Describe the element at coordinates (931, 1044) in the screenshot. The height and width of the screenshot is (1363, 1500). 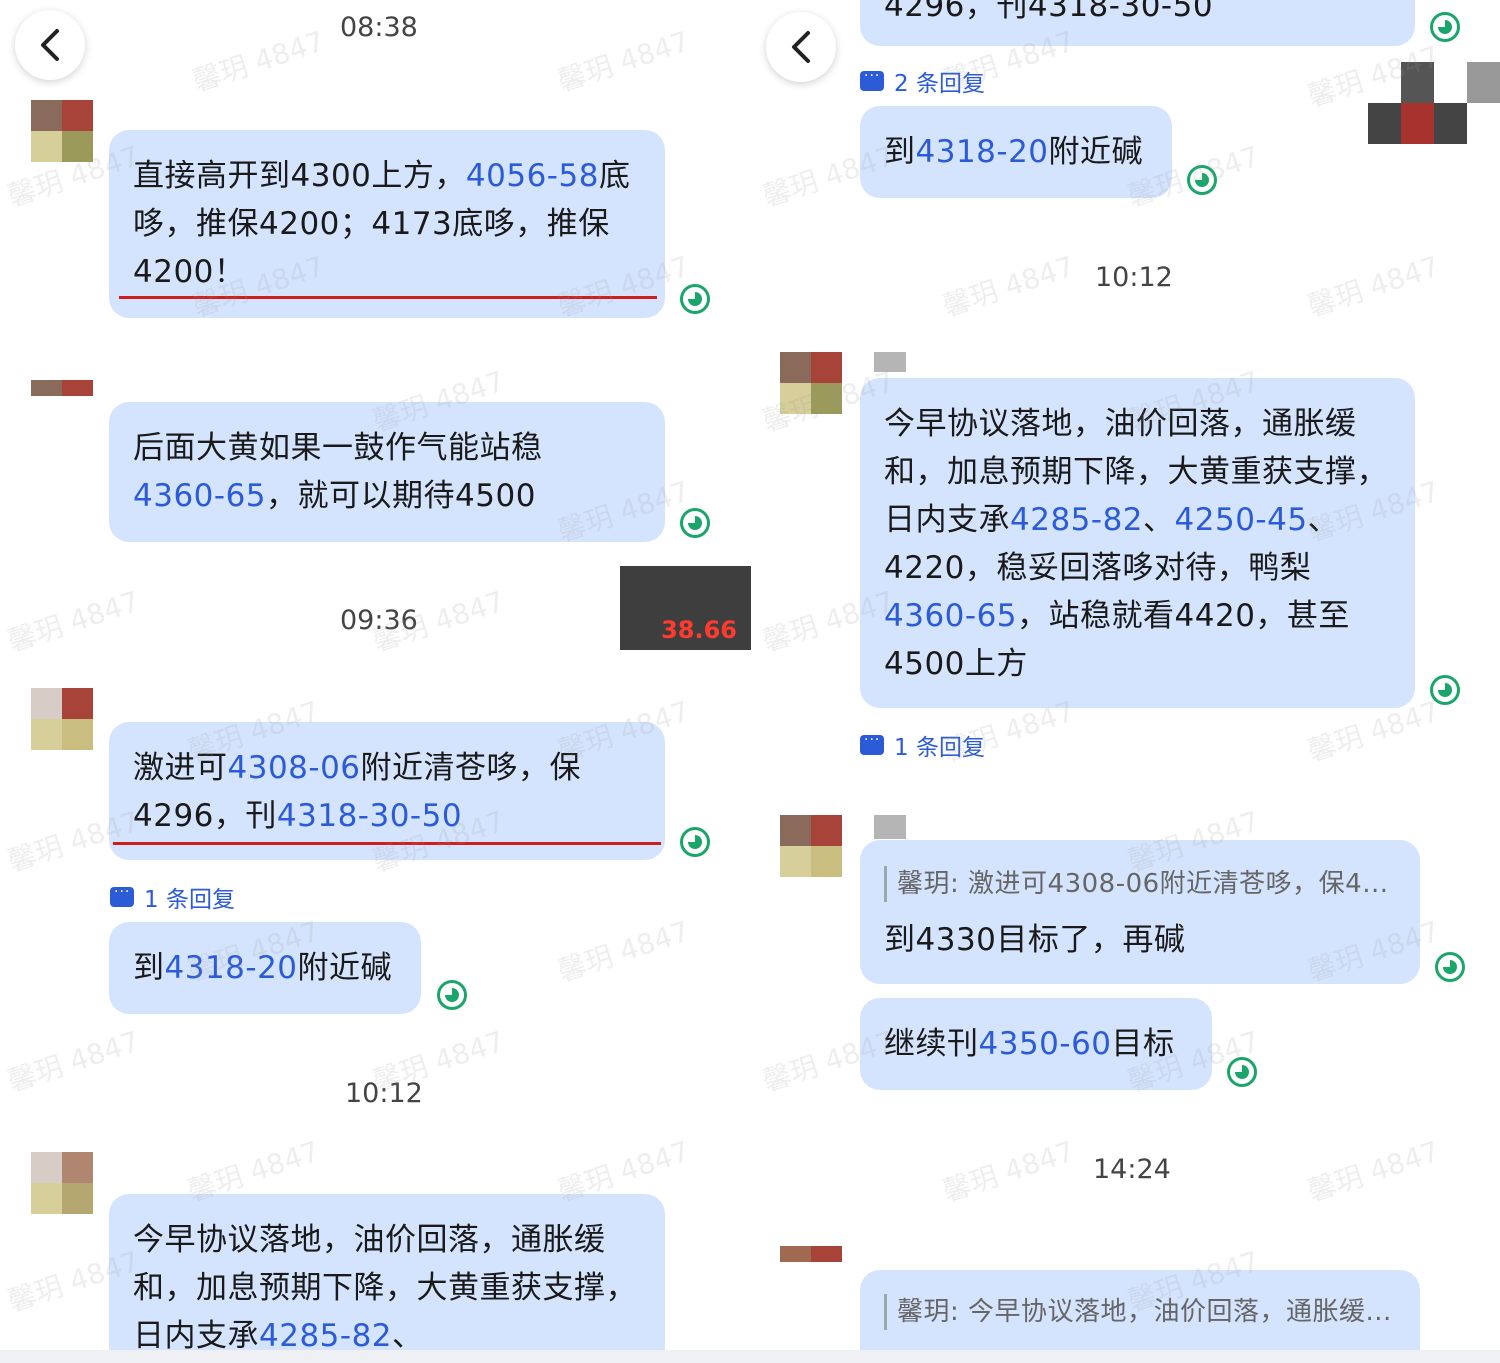
I see `message-text: 继续刊` at that location.